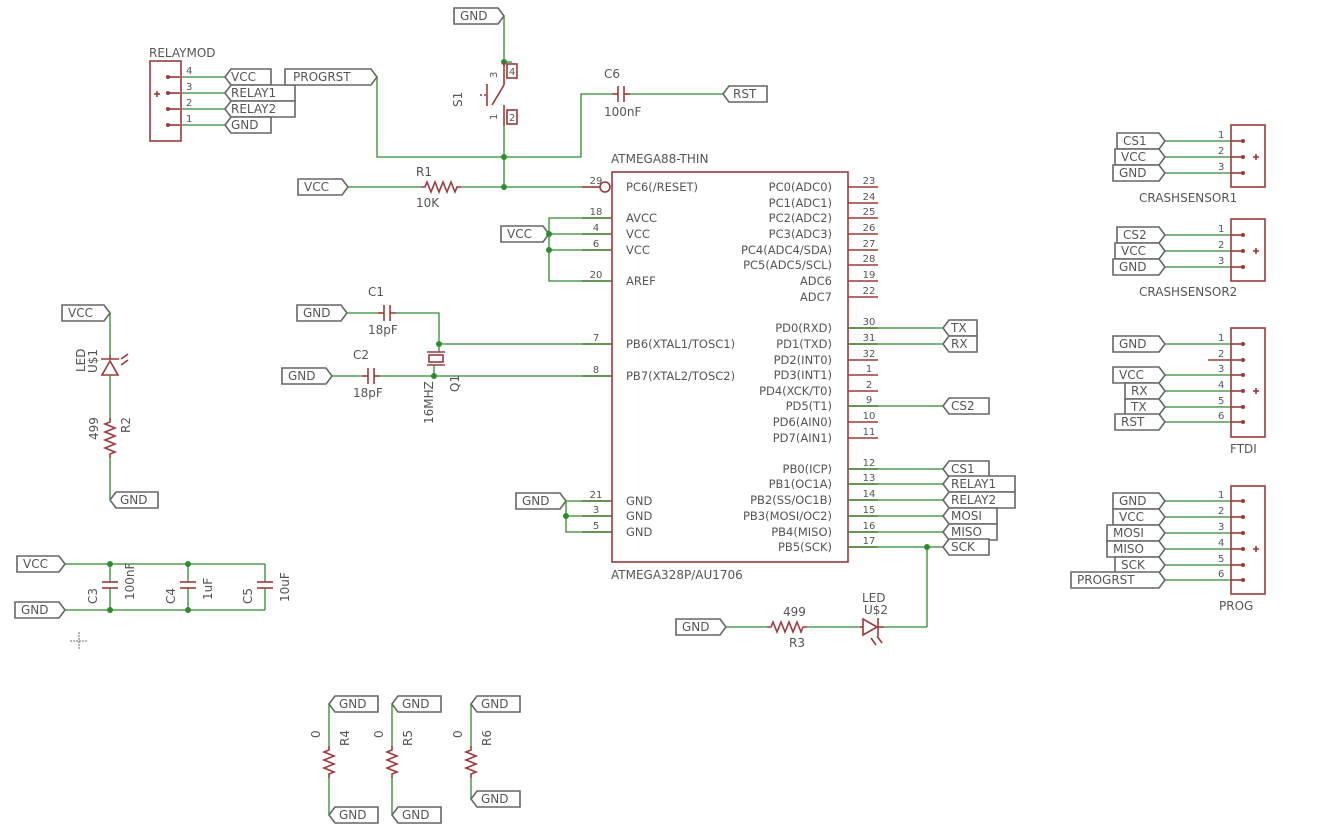  Describe the element at coordinates (816, 281) in the screenshot. I see `mcu-pin-name: ADC6` at that location.